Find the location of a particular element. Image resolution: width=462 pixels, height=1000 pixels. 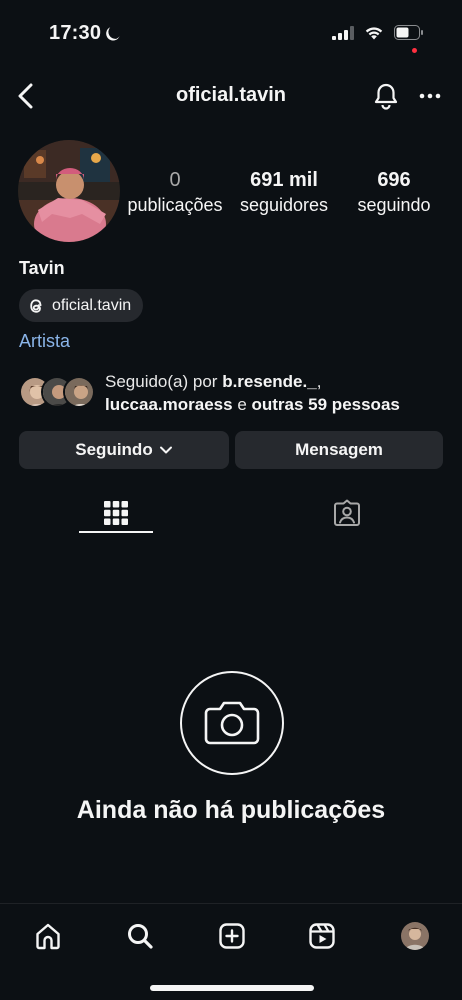

profile-notification-dot is located at coordinates (414, 50).